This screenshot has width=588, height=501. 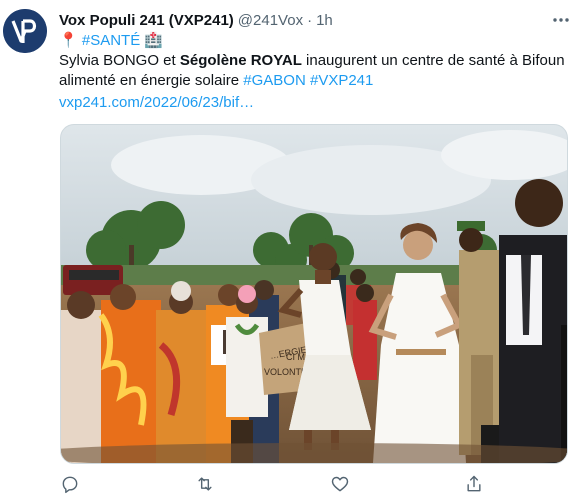 I want to click on reply-icon, so click(x=70, y=485).